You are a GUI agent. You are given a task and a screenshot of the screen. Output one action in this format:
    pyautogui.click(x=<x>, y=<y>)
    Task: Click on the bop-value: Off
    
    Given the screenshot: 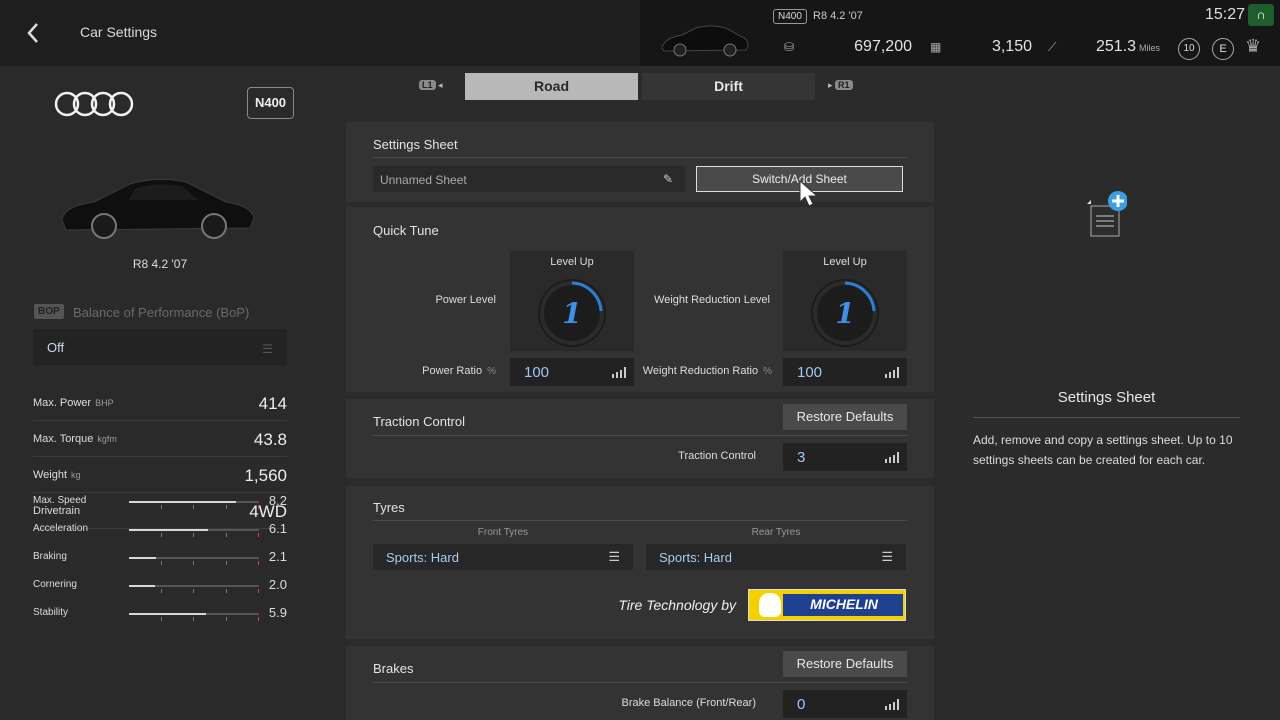 What is the action you would take?
    pyautogui.click(x=56, y=347)
    